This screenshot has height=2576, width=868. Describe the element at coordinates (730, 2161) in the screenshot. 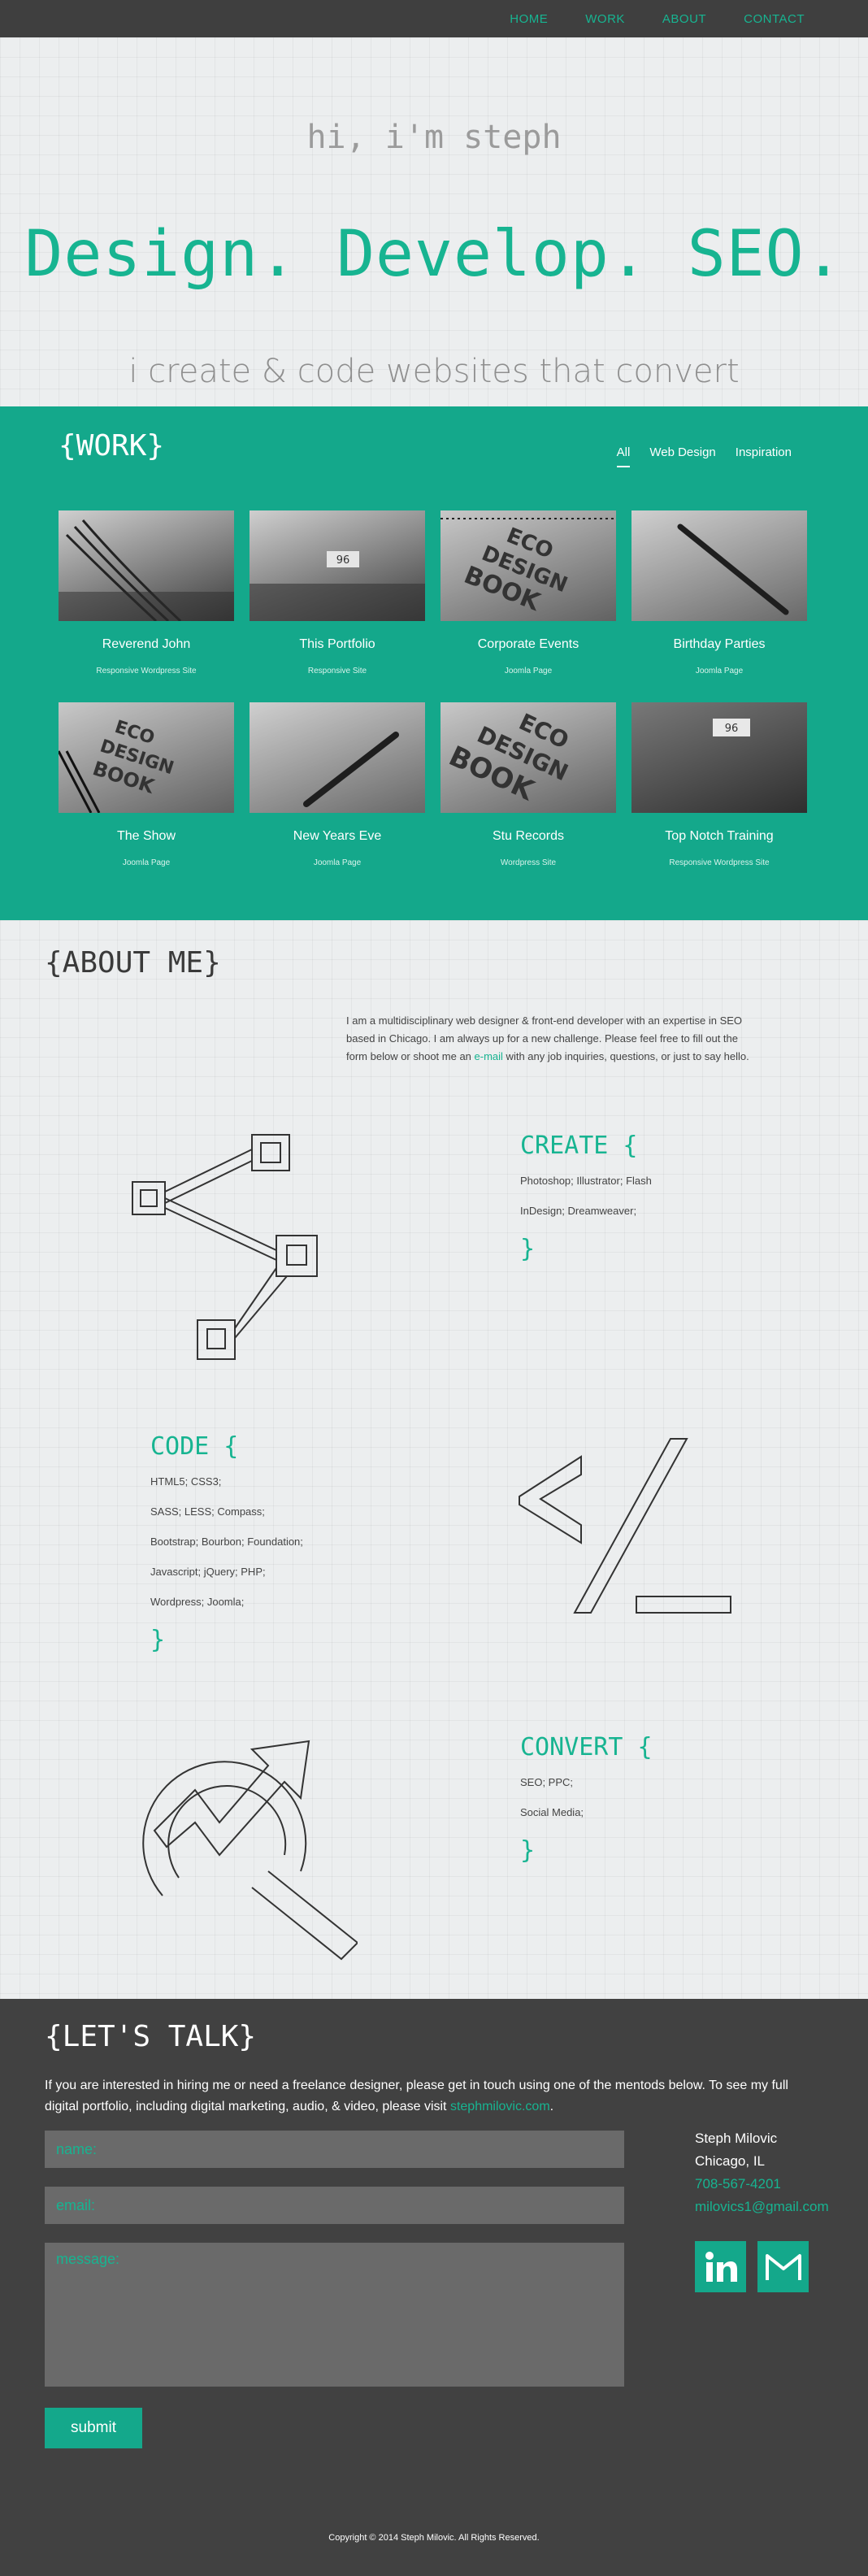

I see `contact-city: Chicago, IL` at that location.